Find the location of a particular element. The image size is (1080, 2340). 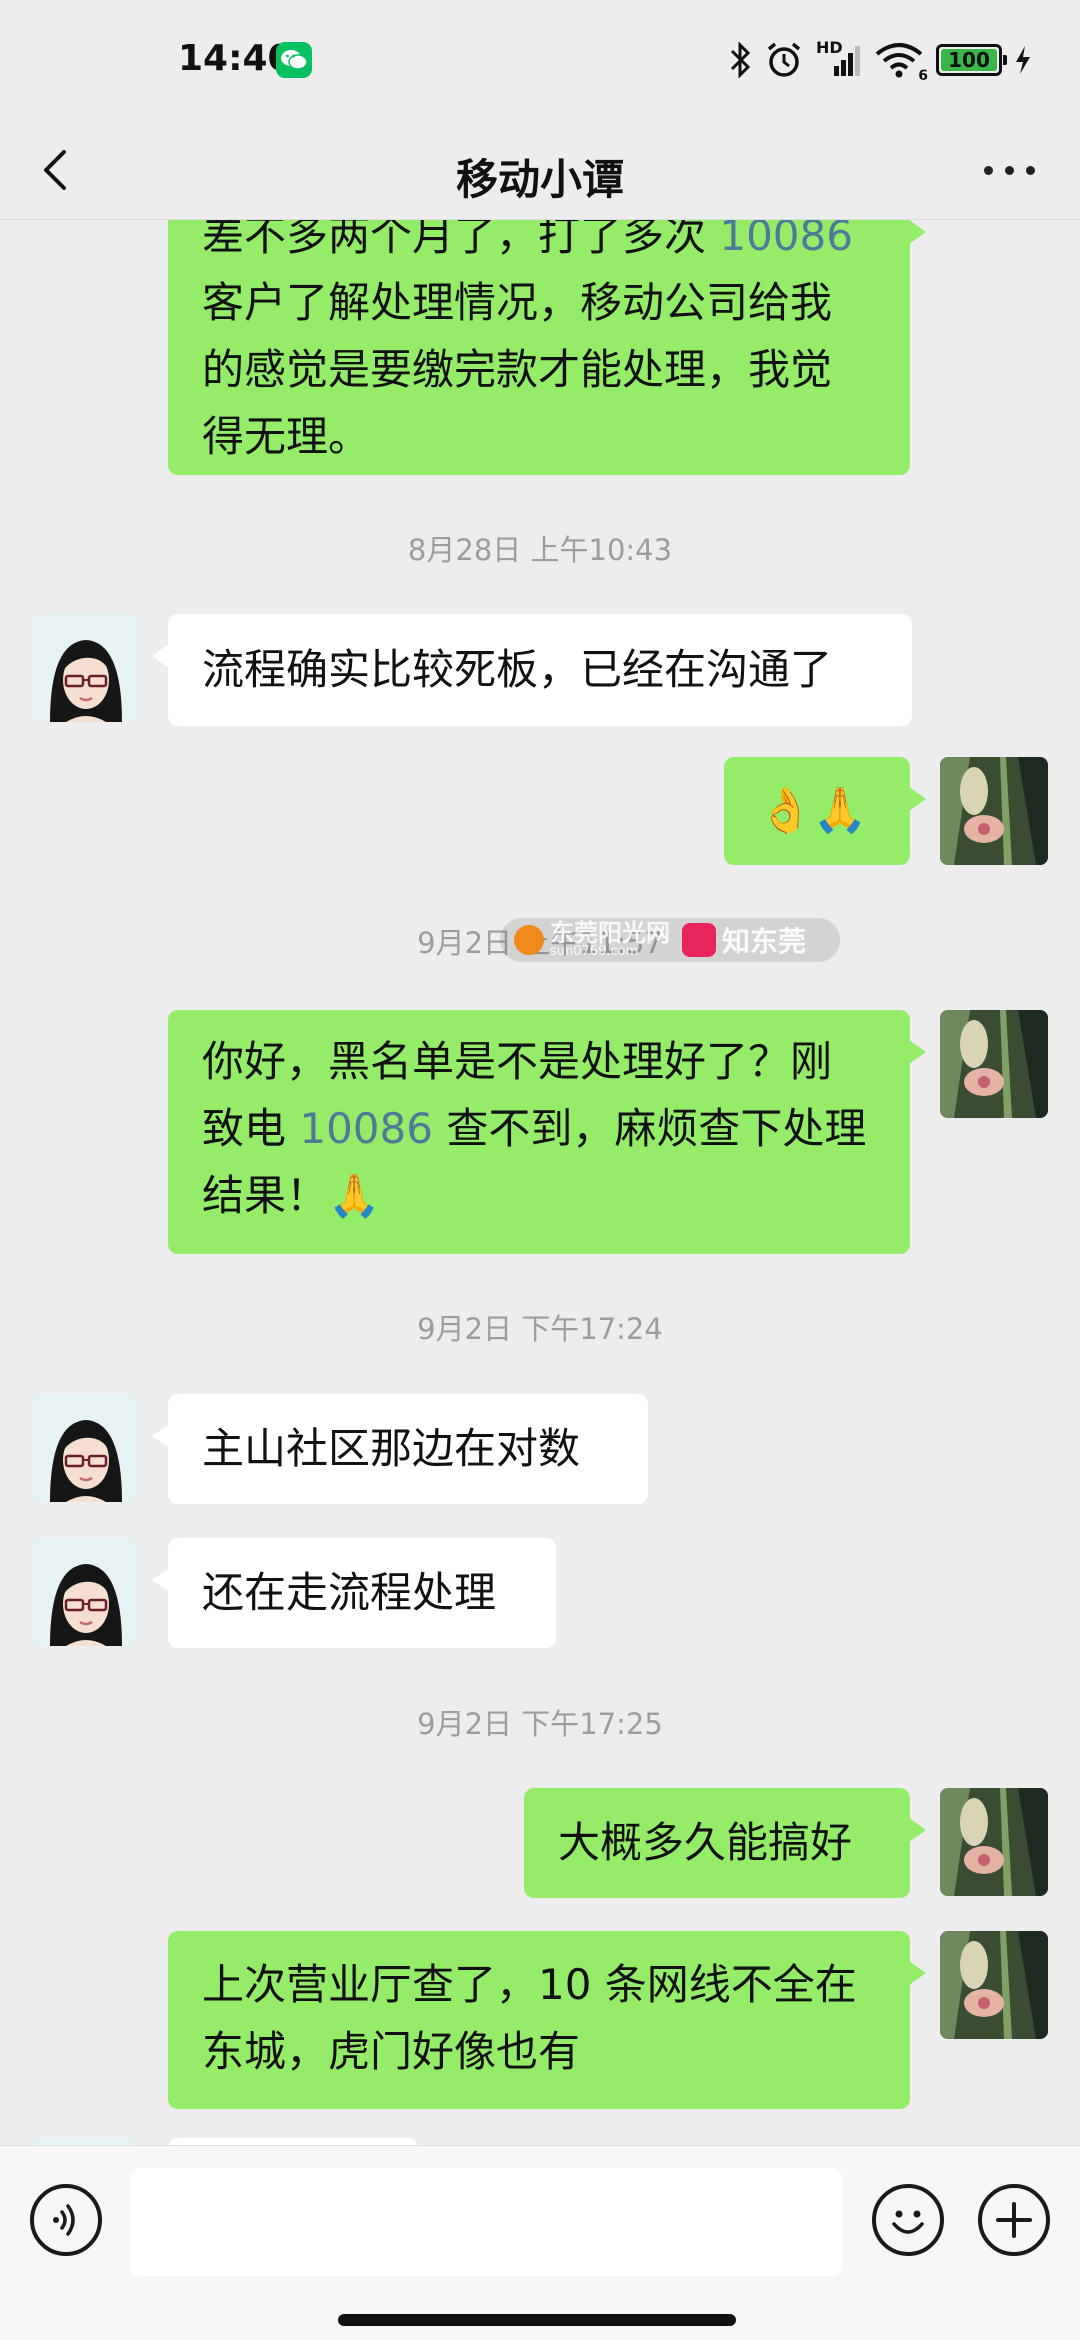

message-bubble-sent: 👌🙏 is located at coordinates (825, 811).